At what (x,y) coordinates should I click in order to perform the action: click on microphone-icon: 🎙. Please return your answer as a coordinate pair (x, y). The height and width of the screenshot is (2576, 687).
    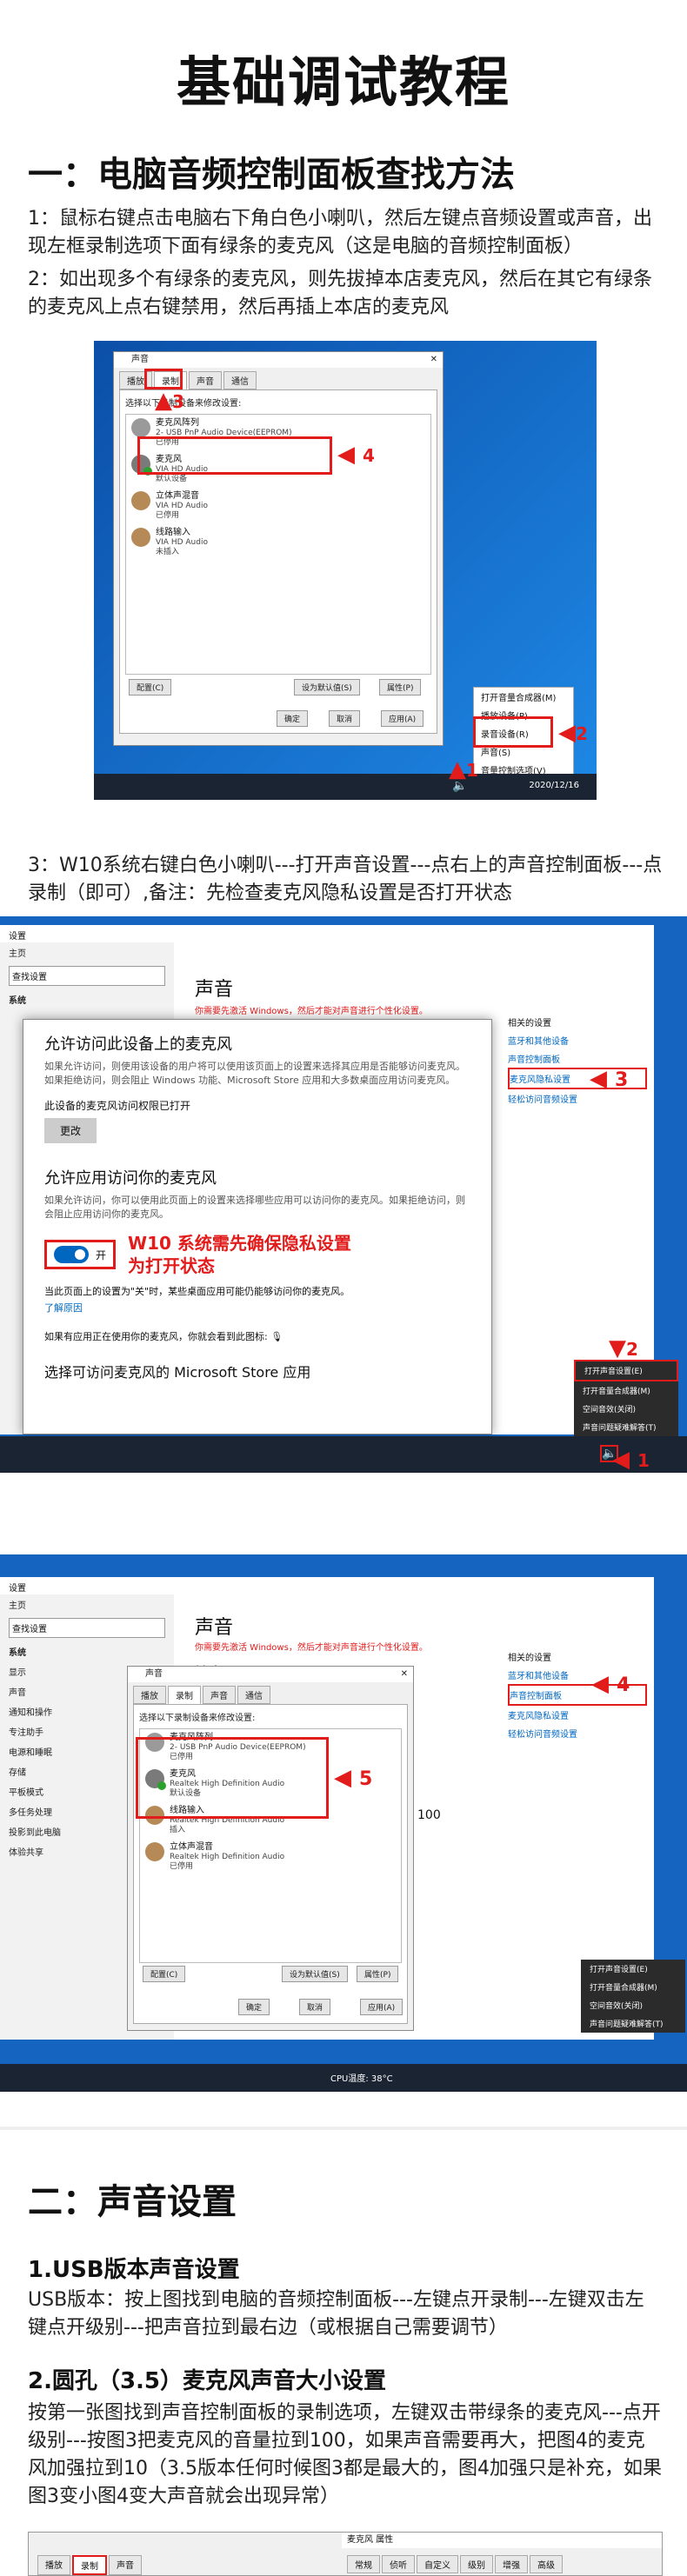
    Looking at the image, I should click on (276, 1336).